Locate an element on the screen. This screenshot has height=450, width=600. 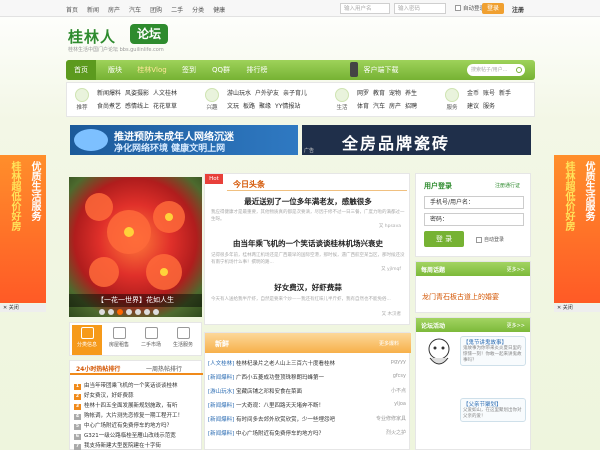
table-row: [新闻爆料] 一大奇观：八里四路天天堵奔不断！ yljoa is located at coordinates (308, 405).